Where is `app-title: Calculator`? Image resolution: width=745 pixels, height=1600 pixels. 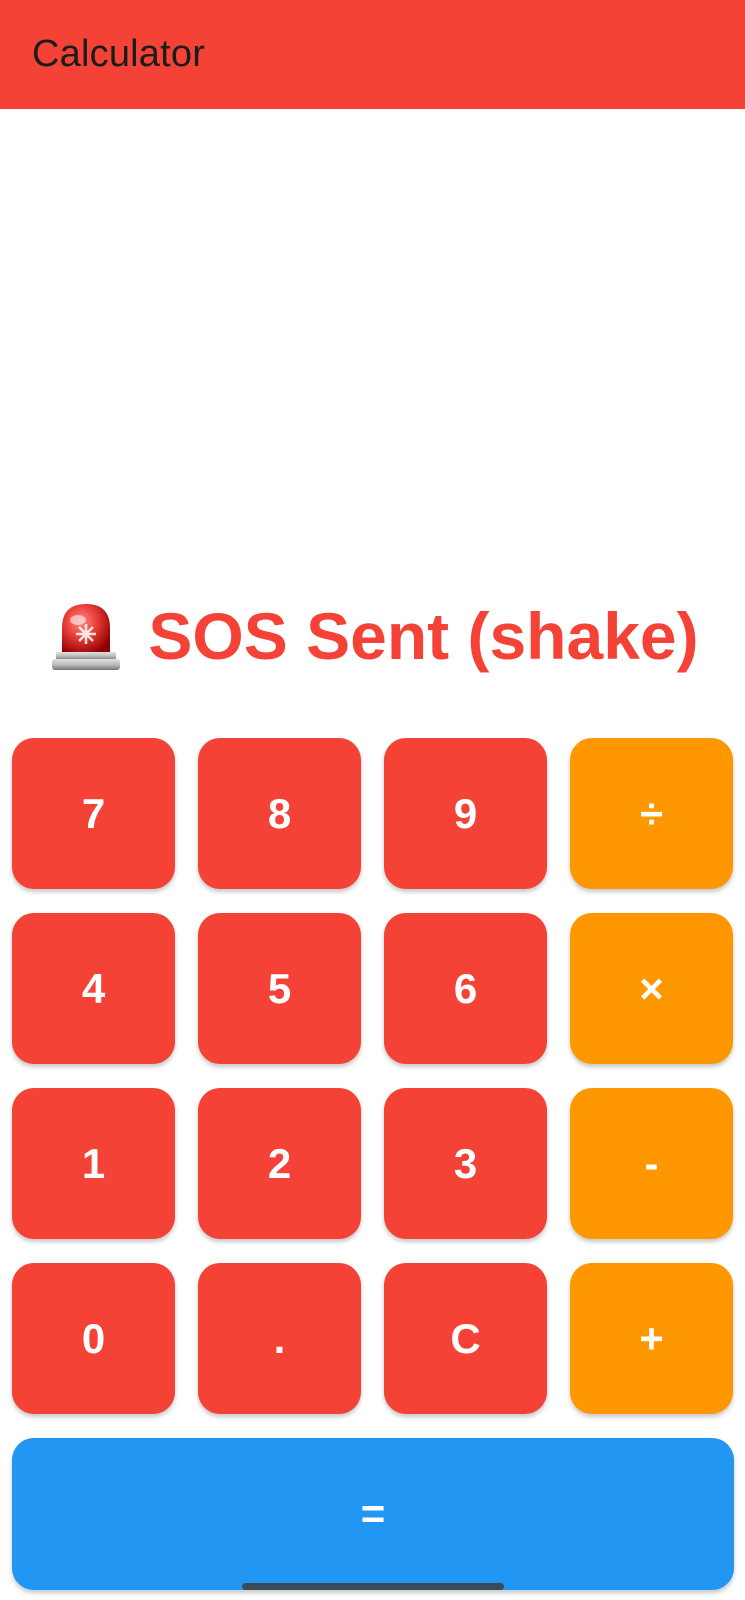
app-title: Calculator is located at coordinates (119, 54).